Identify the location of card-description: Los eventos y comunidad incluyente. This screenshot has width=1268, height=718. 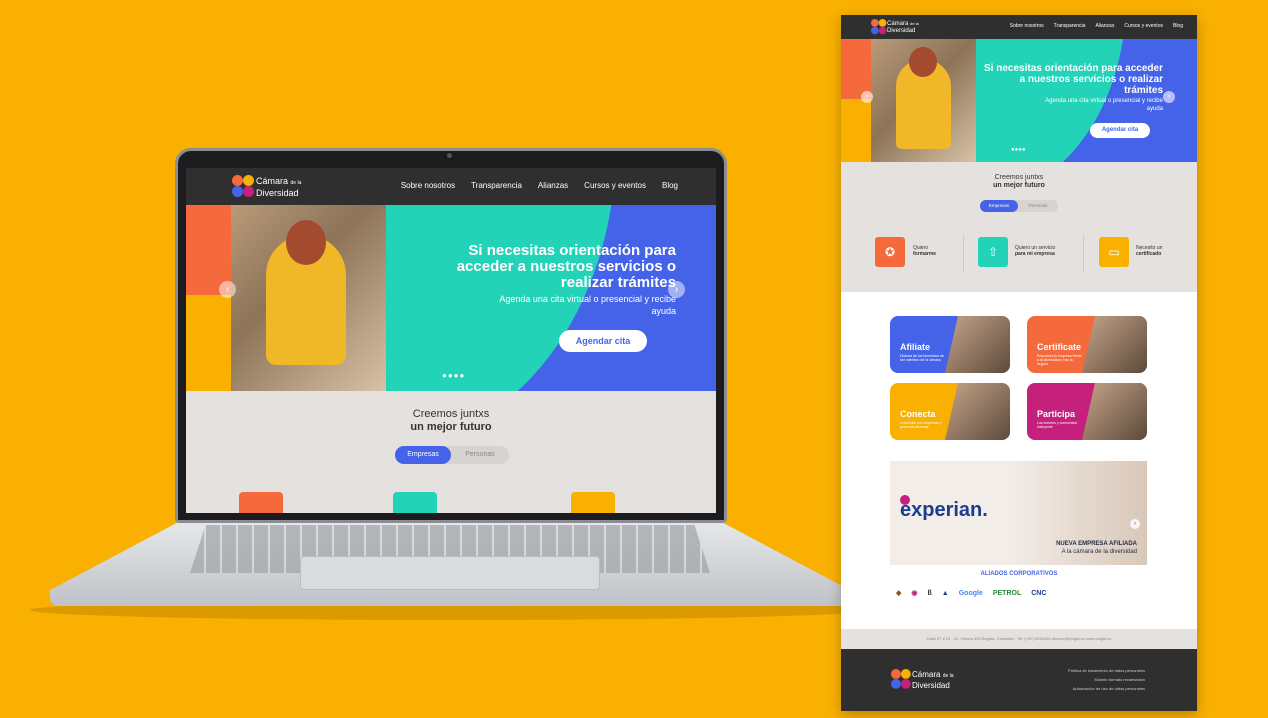
(1057, 425).